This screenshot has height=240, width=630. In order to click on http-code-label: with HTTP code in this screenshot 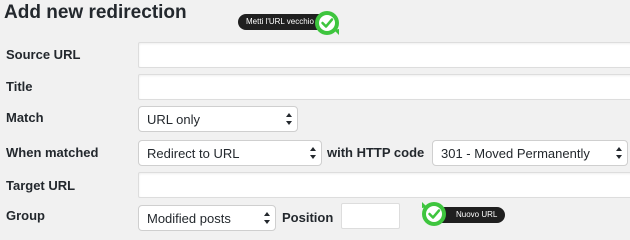, I will do `click(376, 152)`.